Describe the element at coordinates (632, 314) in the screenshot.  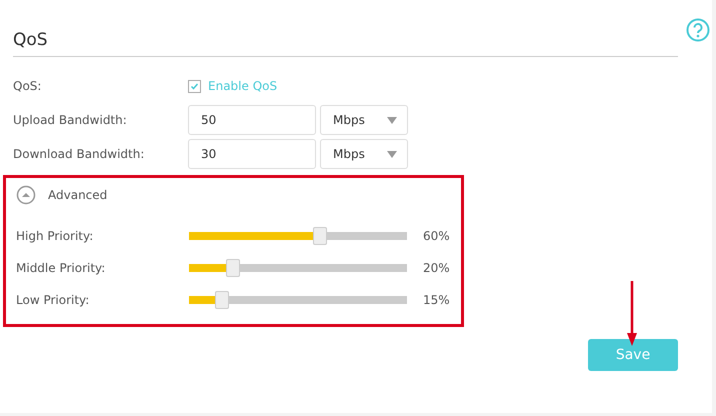
I see `annotation-arrow` at that location.